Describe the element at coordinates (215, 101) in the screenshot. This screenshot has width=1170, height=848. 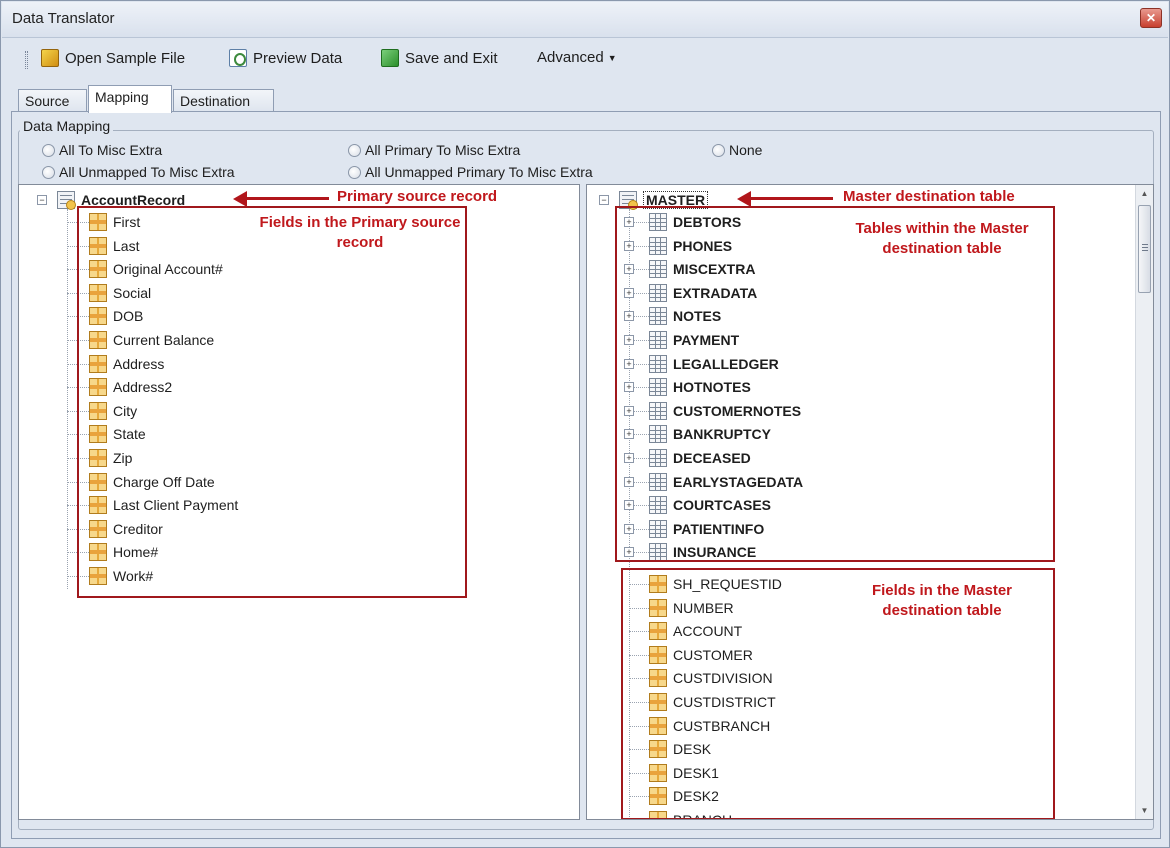
I see `tab-destination-label: Destination` at that location.